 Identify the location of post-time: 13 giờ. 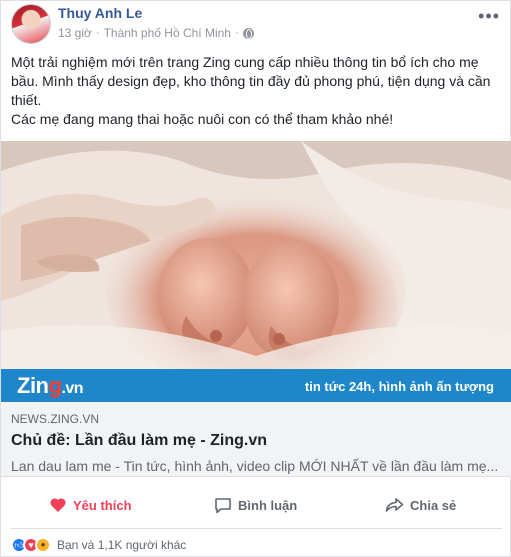
(75, 33).